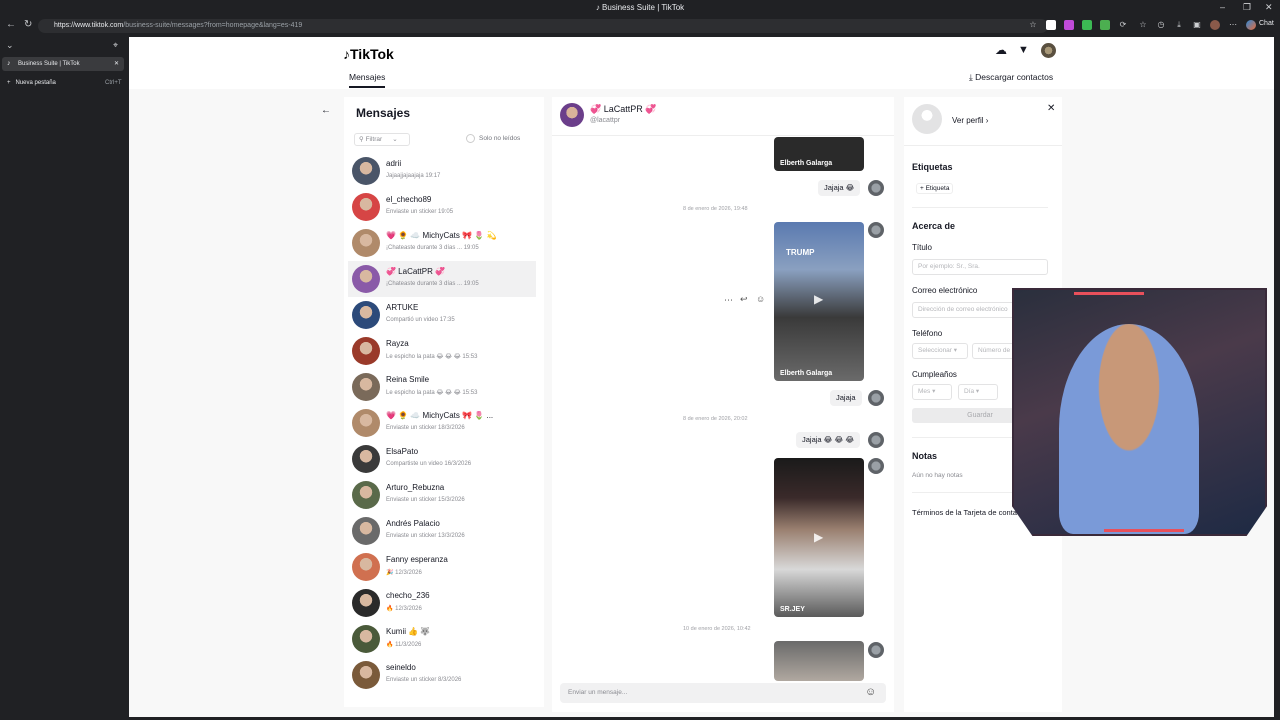 The height and width of the screenshot is (720, 1280). Describe the element at coordinates (970, 120) in the screenshot. I see `view-profile-link: Ver perfil ›` at that location.